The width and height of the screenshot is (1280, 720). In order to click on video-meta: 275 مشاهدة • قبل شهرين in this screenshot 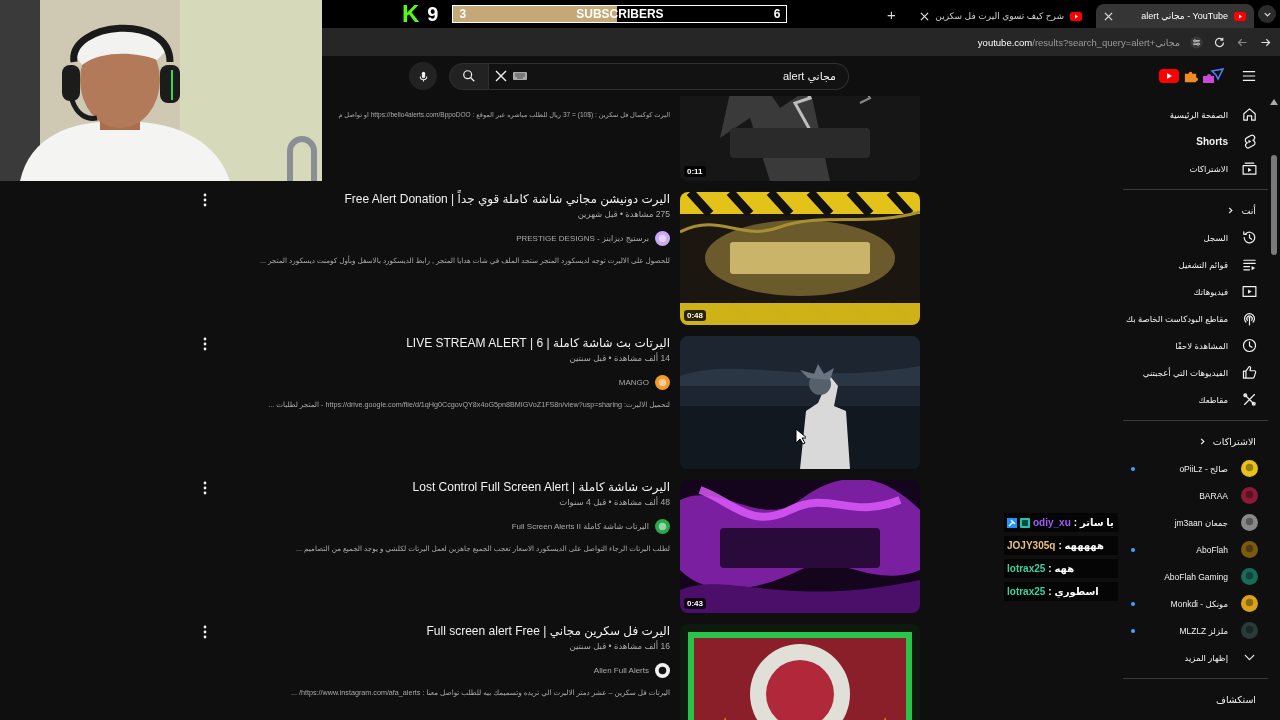, I will do `click(623, 214)`.